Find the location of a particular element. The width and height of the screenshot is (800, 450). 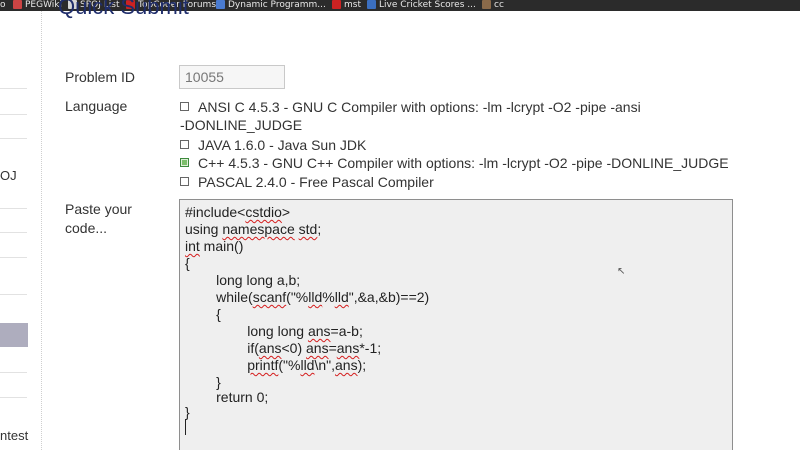

language-option-label-continued: -DONLINE_JUDGE is located at coordinates (241, 125).